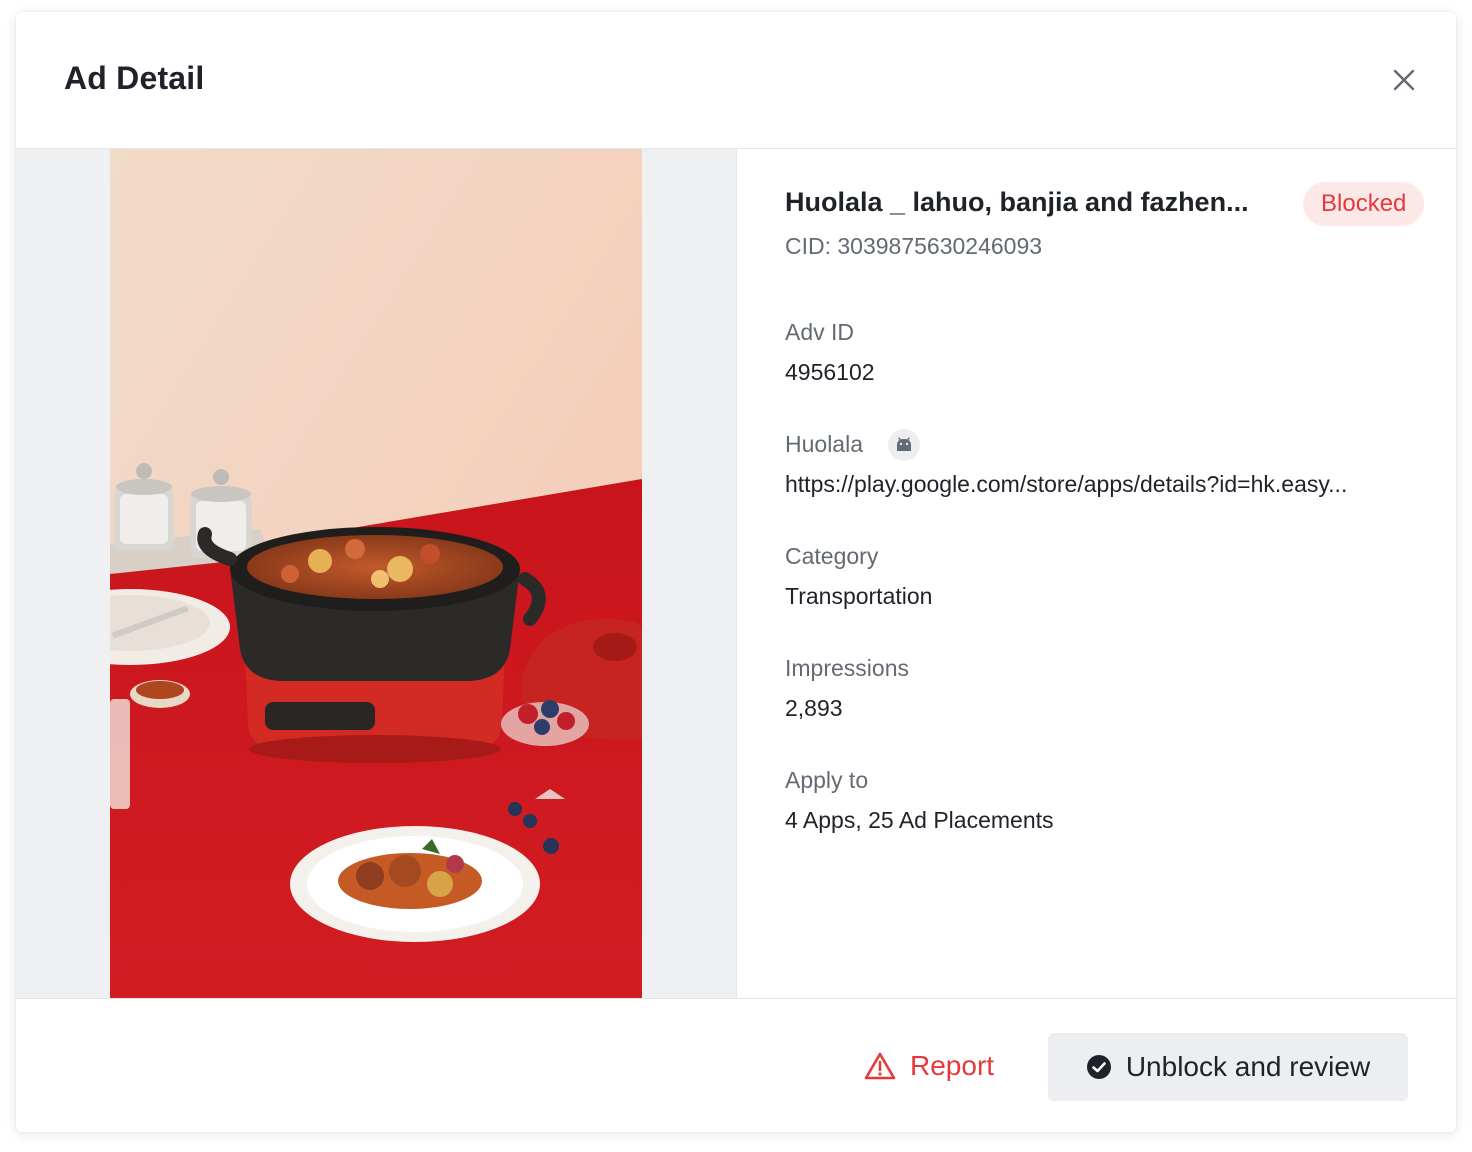 The height and width of the screenshot is (1152, 1472). Describe the element at coordinates (1248, 1066) in the screenshot. I see `unblock-and-review-label: Unblock and review` at that location.